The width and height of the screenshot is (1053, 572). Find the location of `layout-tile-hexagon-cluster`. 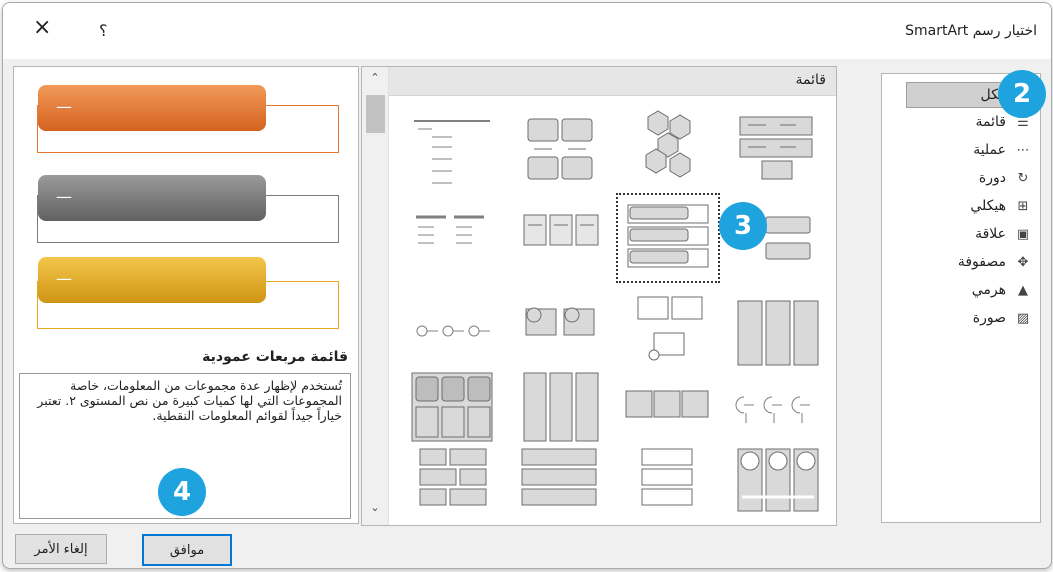

layout-tile-hexagon-cluster is located at coordinates (668, 150).